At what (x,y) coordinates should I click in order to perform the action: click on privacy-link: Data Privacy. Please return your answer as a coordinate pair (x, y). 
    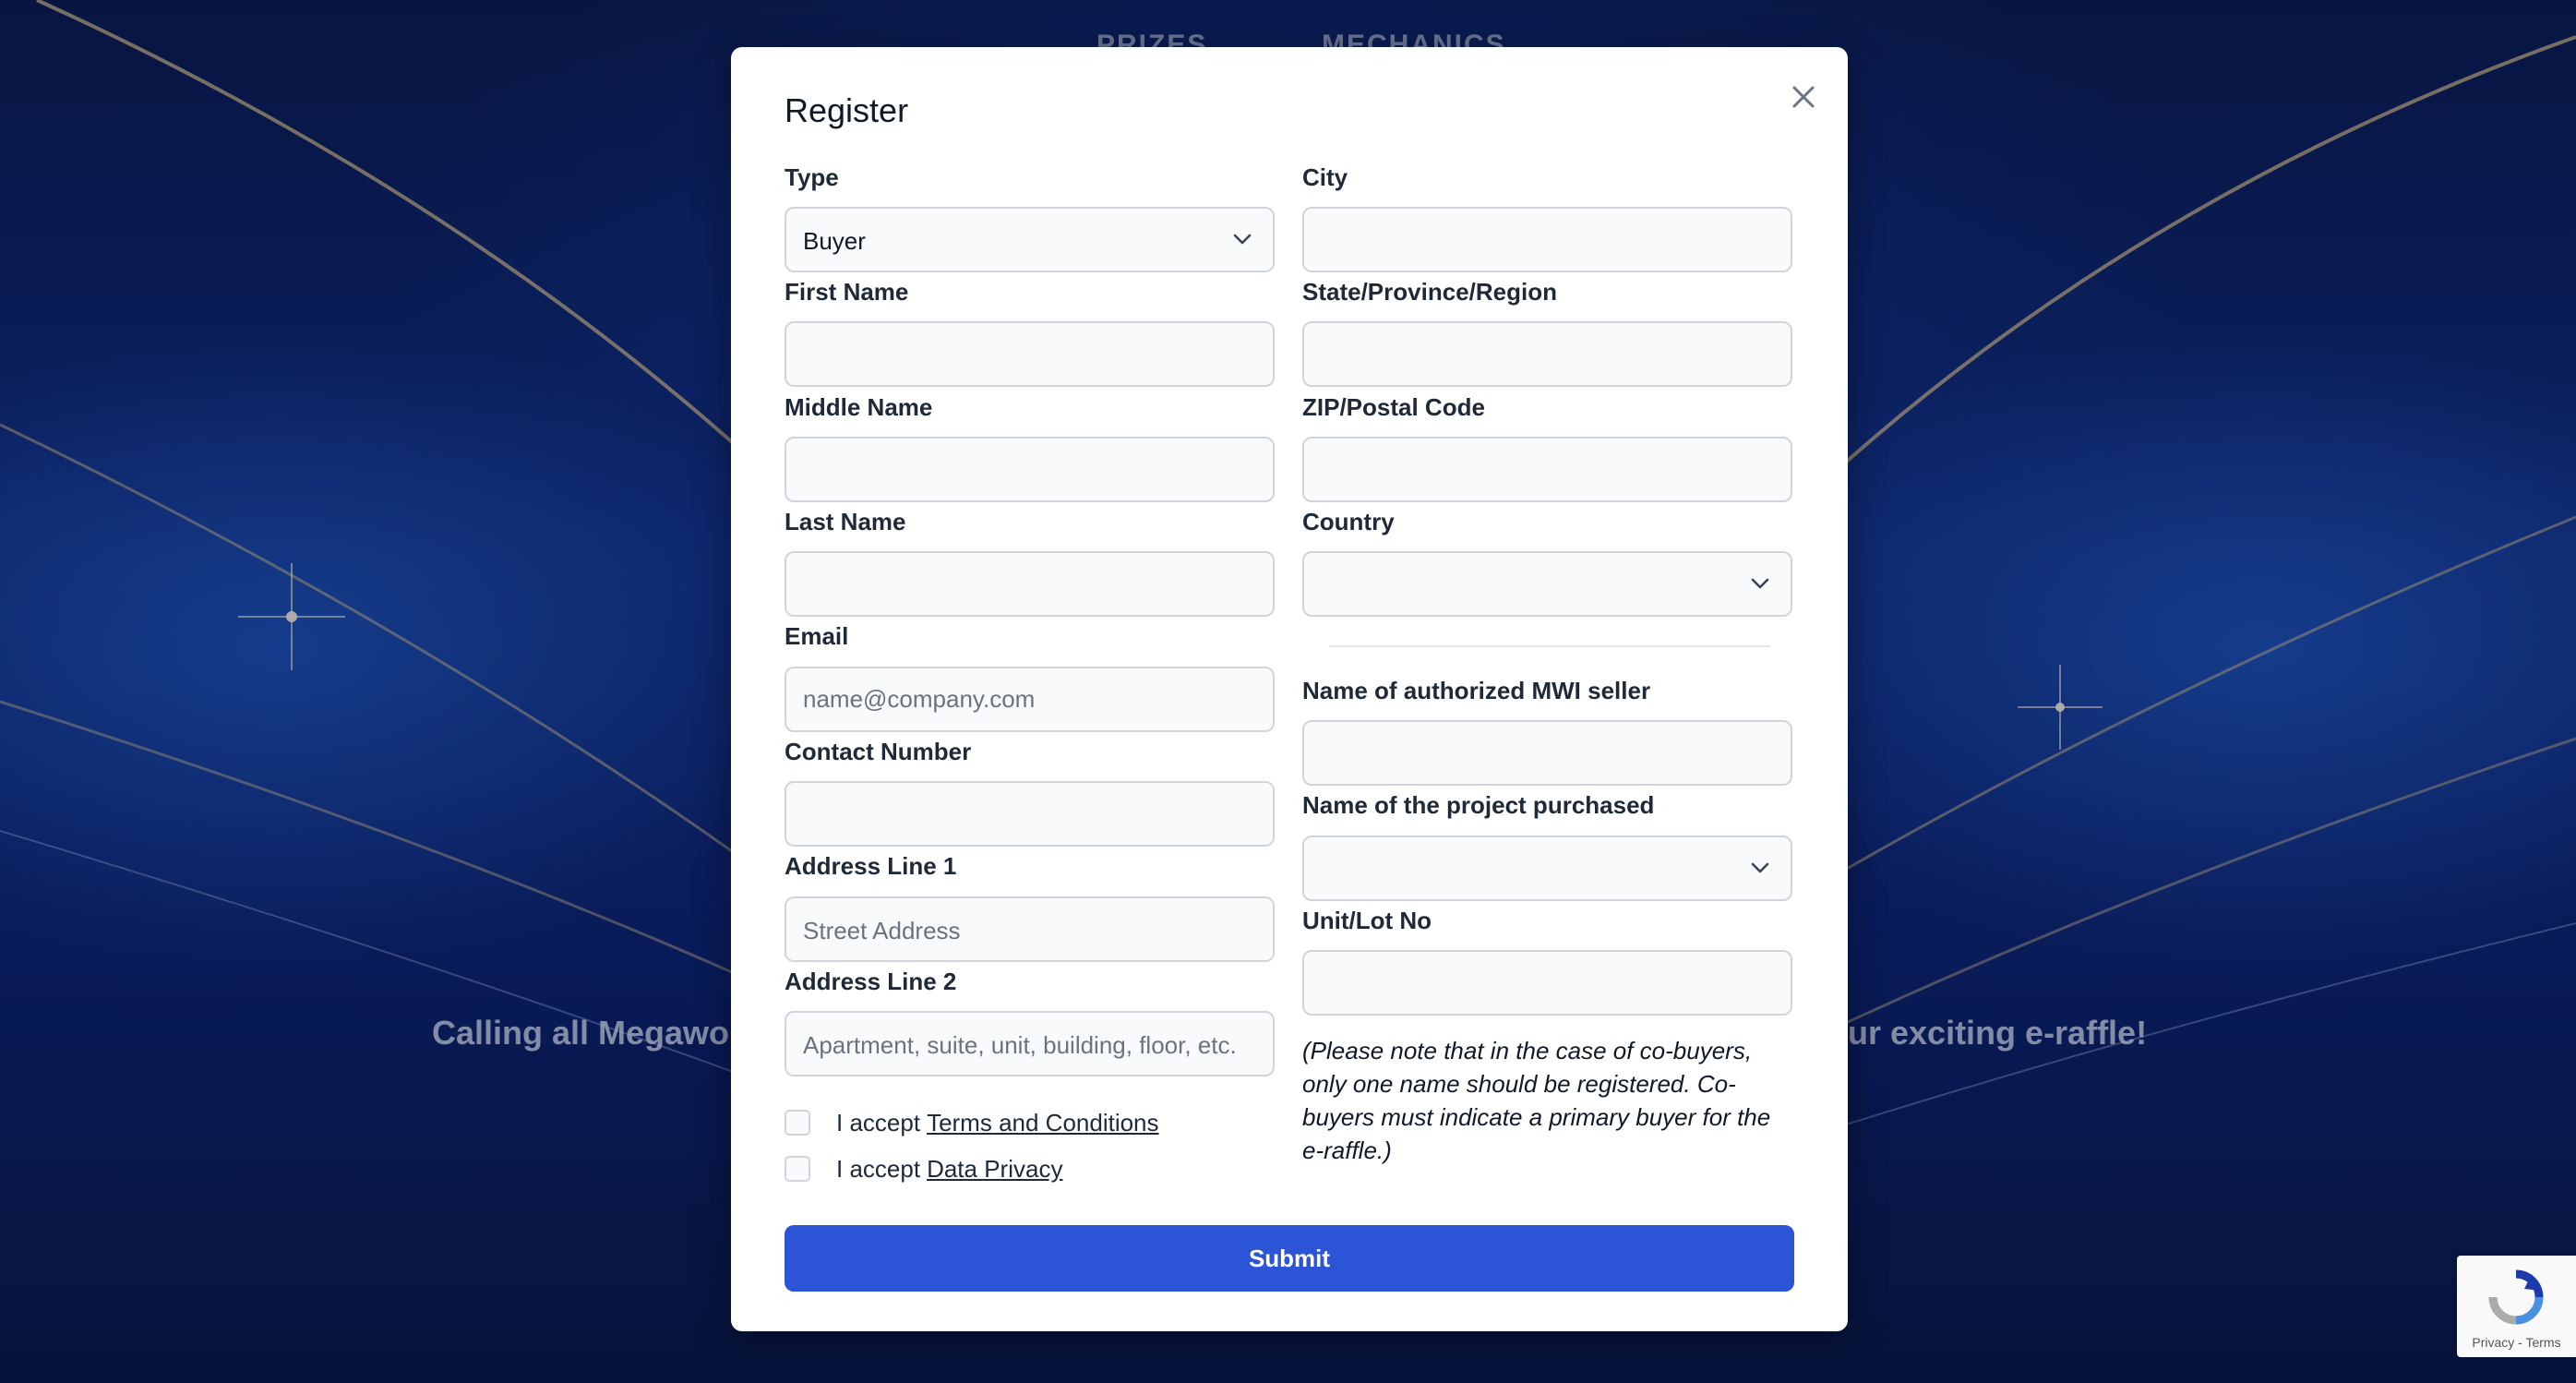
    Looking at the image, I should click on (994, 1169).